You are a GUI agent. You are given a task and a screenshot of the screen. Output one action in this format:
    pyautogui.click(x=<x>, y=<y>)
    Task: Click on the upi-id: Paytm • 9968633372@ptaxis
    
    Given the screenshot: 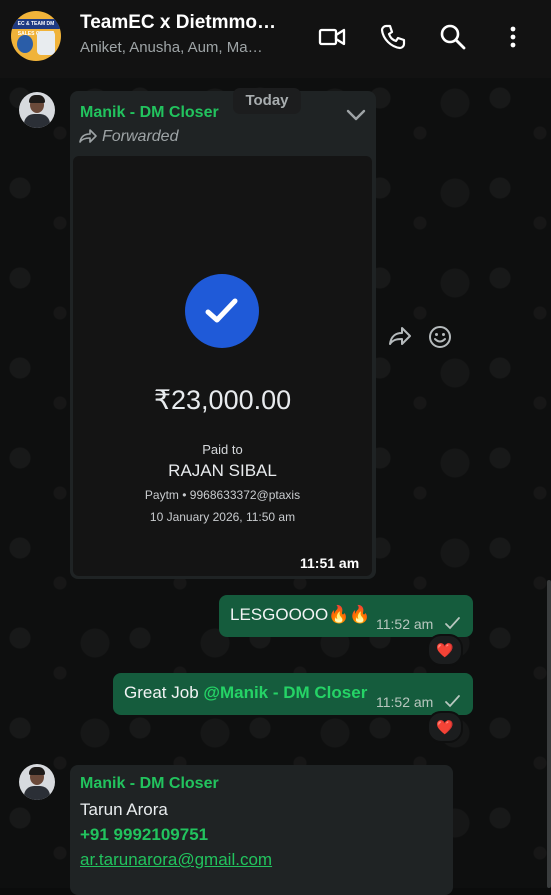 What is the action you would take?
    pyautogui.click(x=222, y=495)
    